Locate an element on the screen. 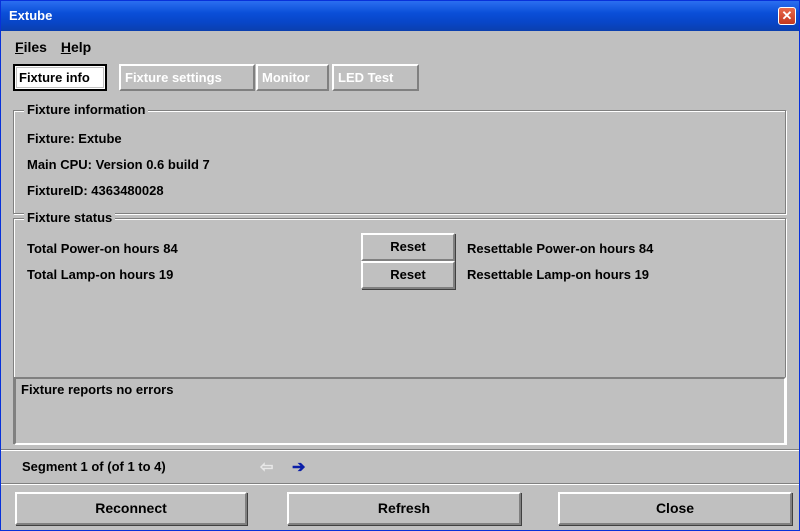 This screenshot has width=800, height=531. main-cpu-version: Main CPU: Version 0.6 build 7 is located at coordinates (118, 164).